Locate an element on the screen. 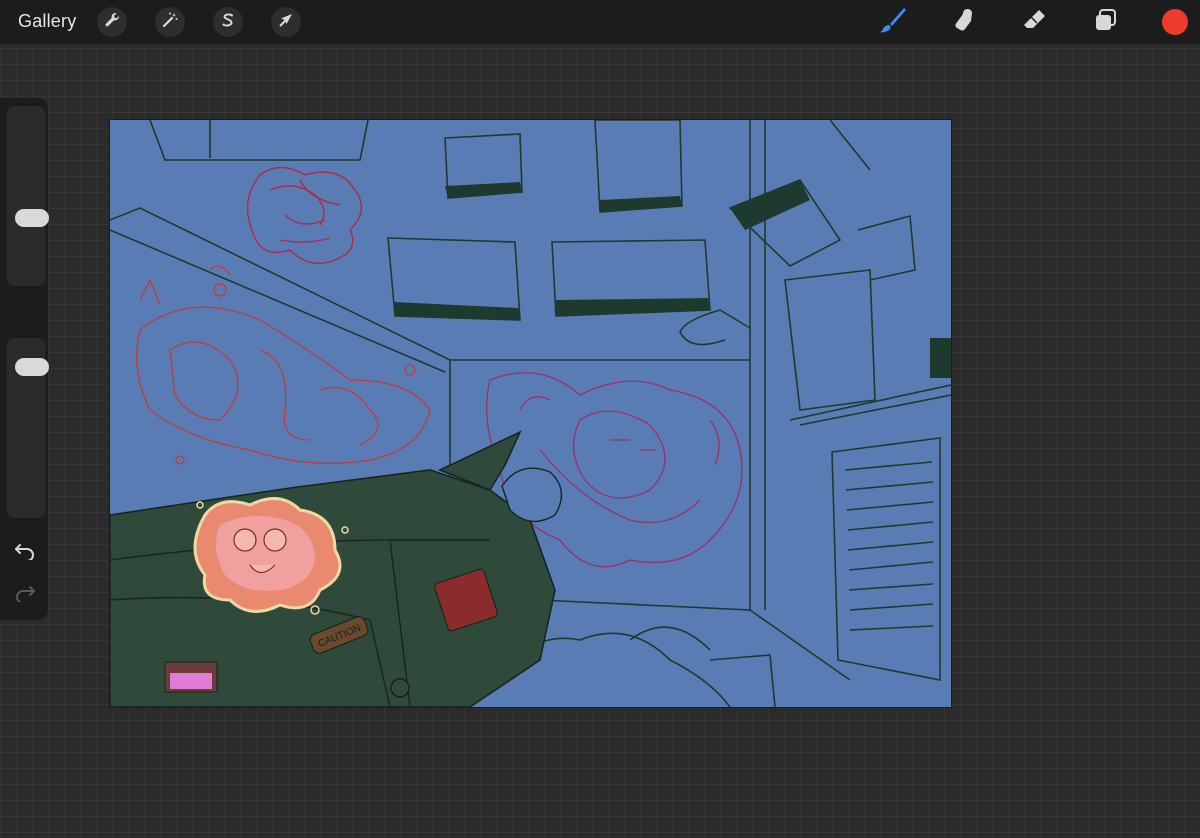 Image resolution: width=1200 pixels, height=838 pixels. smudge-finger-icon is located at coordinates (964, 22).